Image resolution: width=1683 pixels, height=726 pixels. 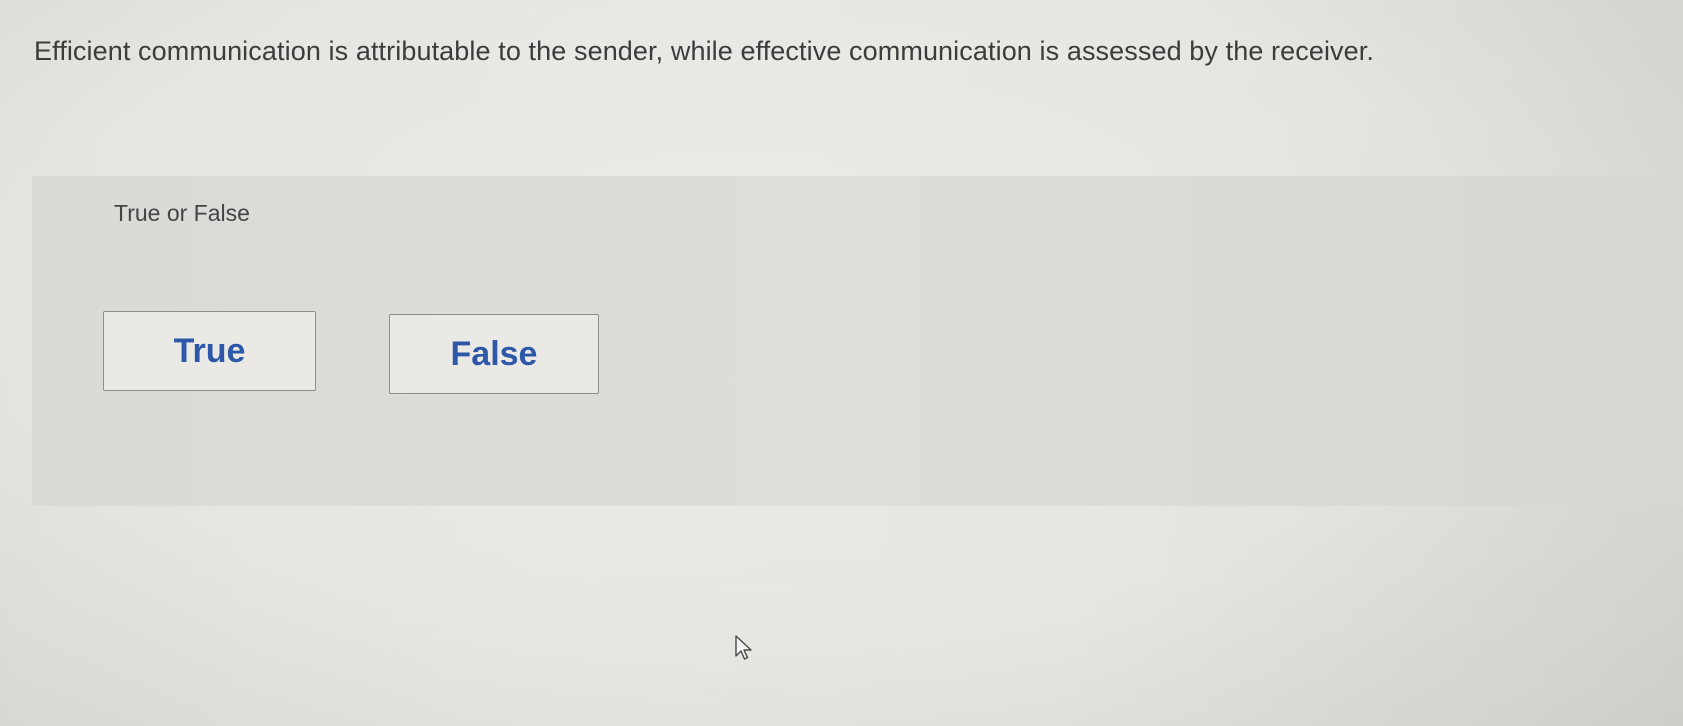 What do you see at coordinates (209, 351) in the screenshot?
I see `true-button: True` at bounding box center [209, 351].